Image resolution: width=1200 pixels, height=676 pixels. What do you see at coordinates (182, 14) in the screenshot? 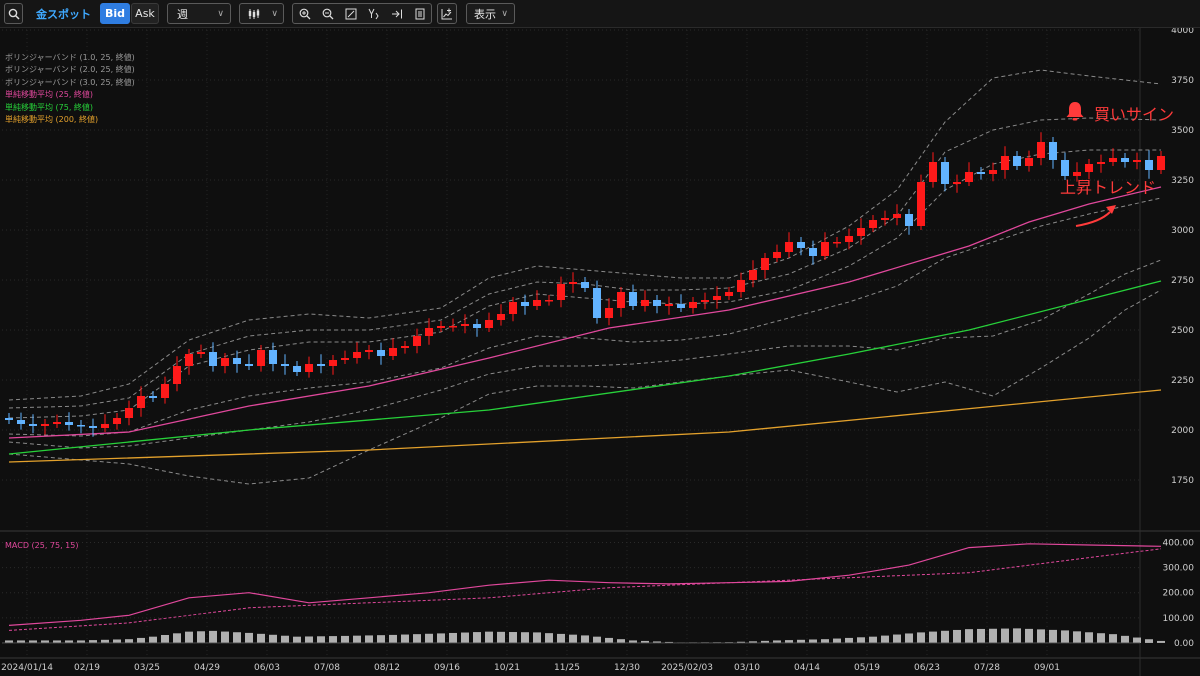
I see `period-value: 週` at bounding box center [182, 14].